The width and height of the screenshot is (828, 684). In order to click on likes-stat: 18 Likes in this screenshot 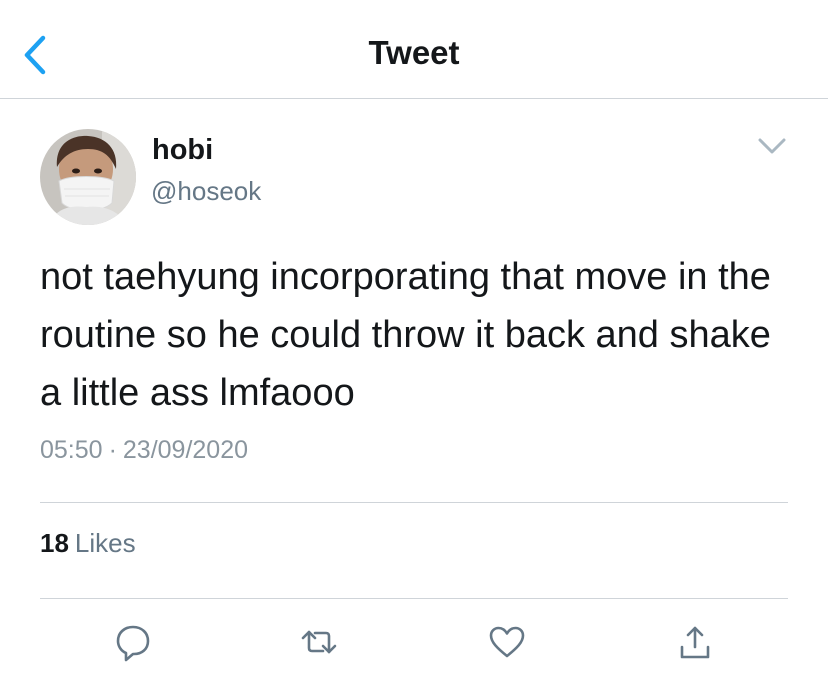, I will do `click(88, 543)`.